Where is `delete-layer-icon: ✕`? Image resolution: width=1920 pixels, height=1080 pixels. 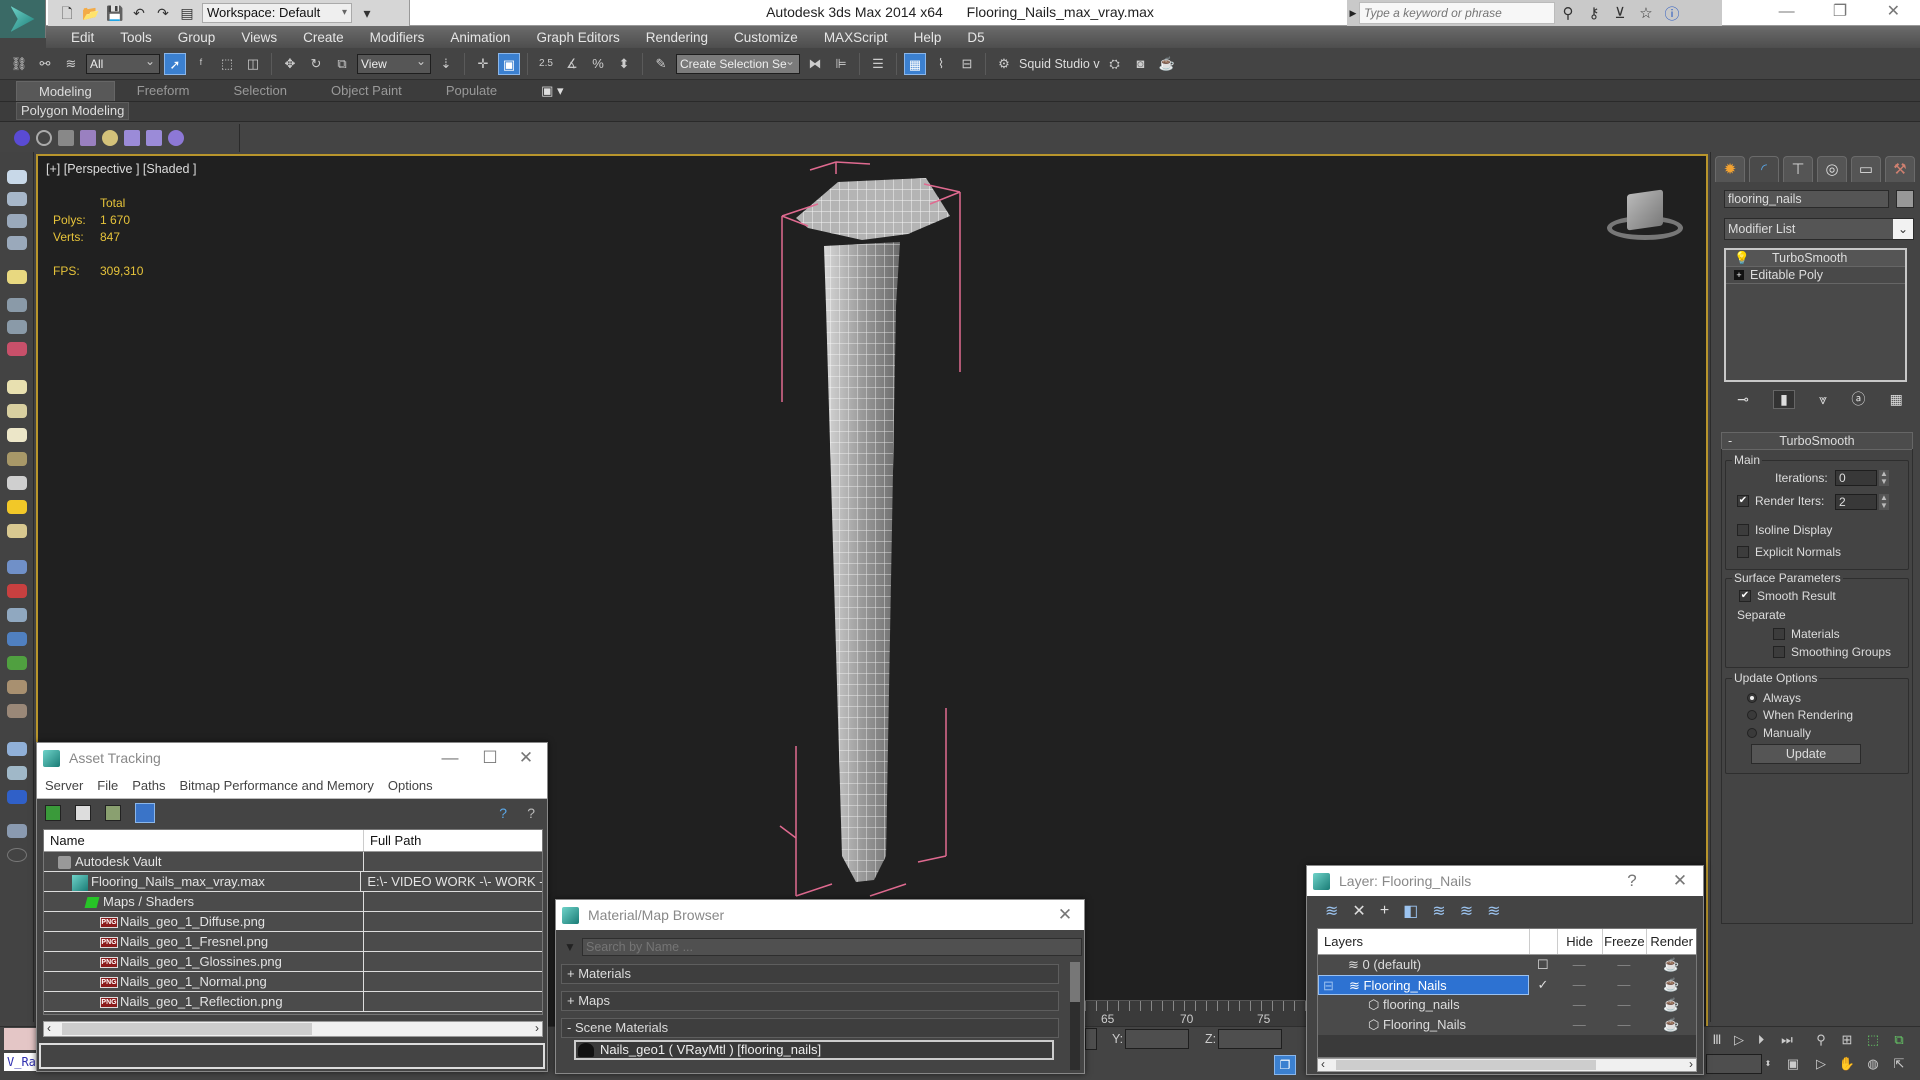
delete-layer-icon: ✕ is located at coordinates (1358, 911).